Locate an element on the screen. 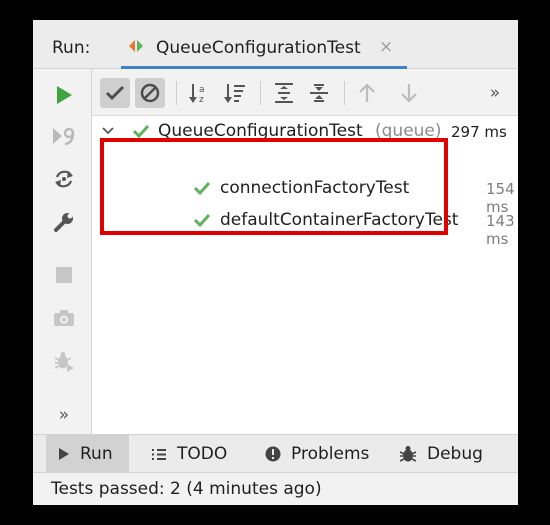 The image size is (550, 525). left-toolbar-more-icon: » is located at coordinates (64, 415).